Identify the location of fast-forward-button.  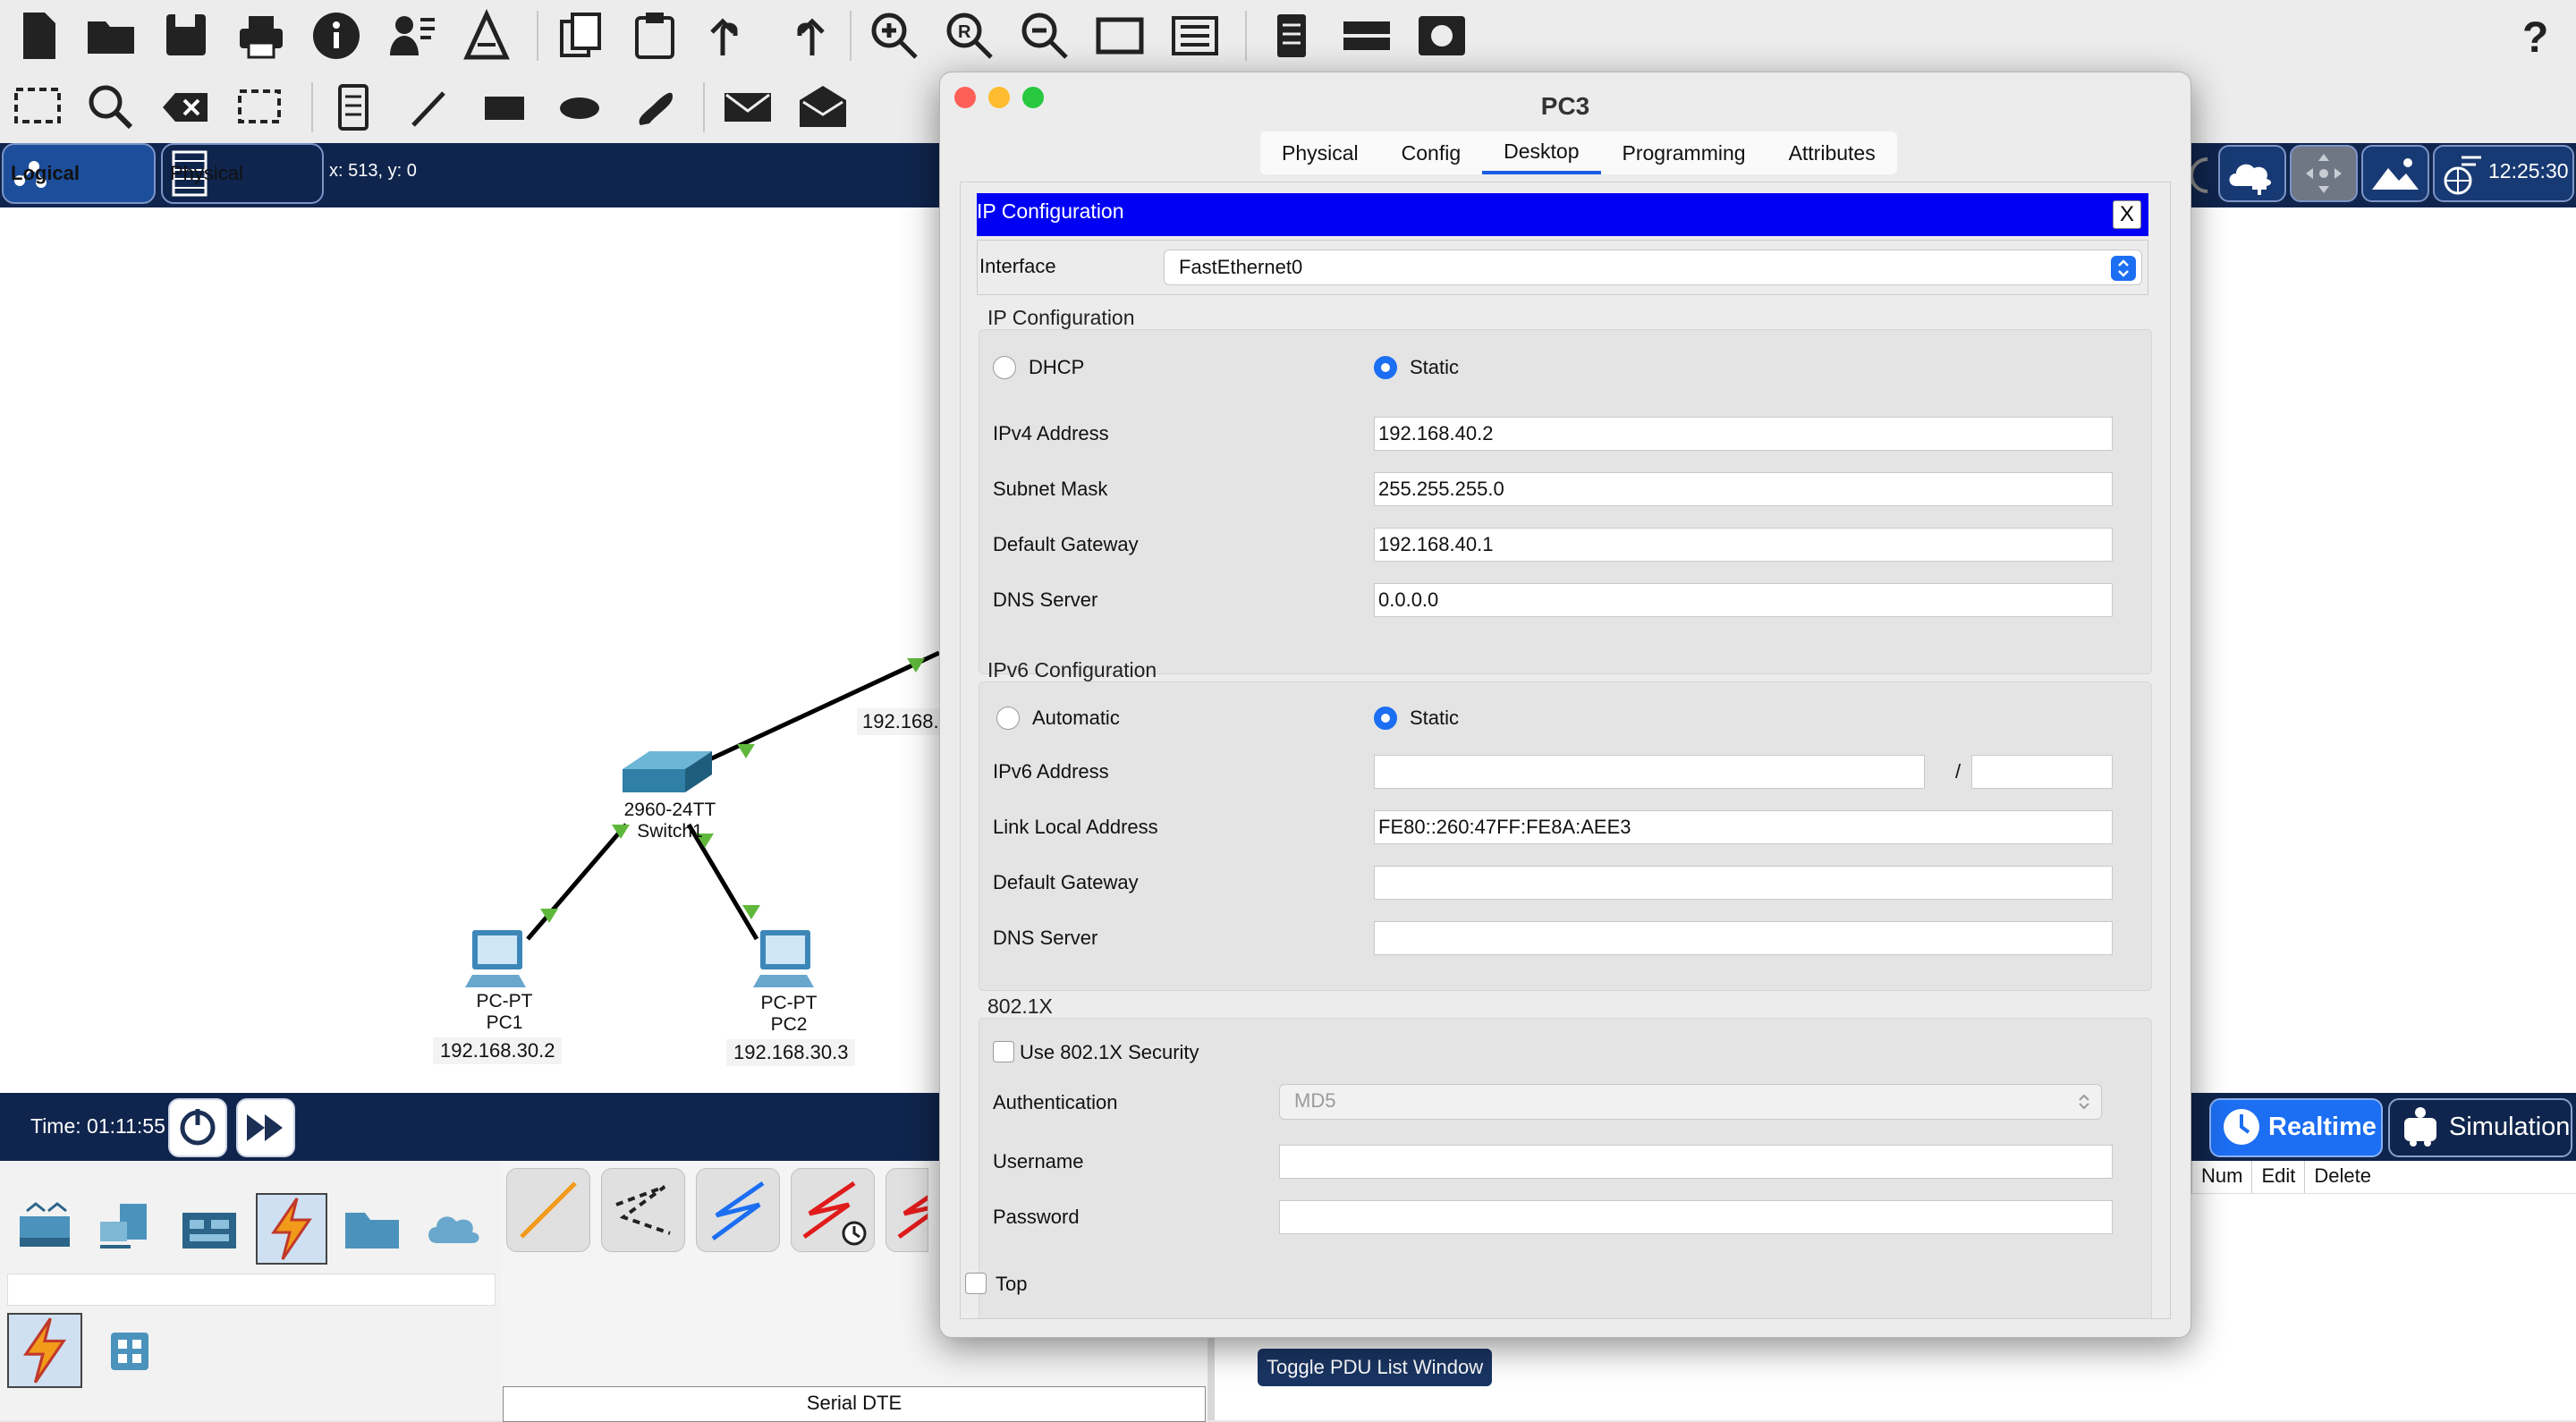
(265, 1127).